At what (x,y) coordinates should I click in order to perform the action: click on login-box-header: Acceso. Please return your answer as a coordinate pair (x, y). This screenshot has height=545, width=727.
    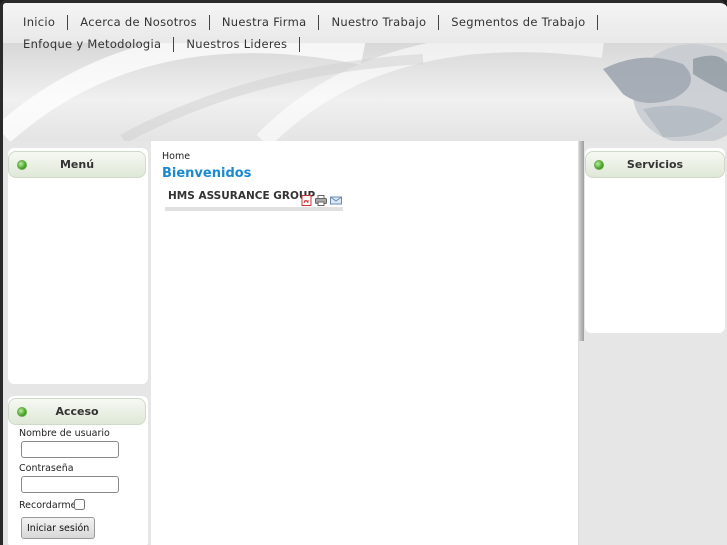
    Looking at the image, I should click on (77, 411).